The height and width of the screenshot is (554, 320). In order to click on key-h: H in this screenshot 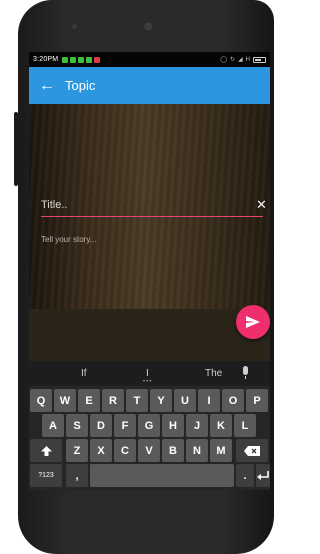, I will do `click(173, 425)`.